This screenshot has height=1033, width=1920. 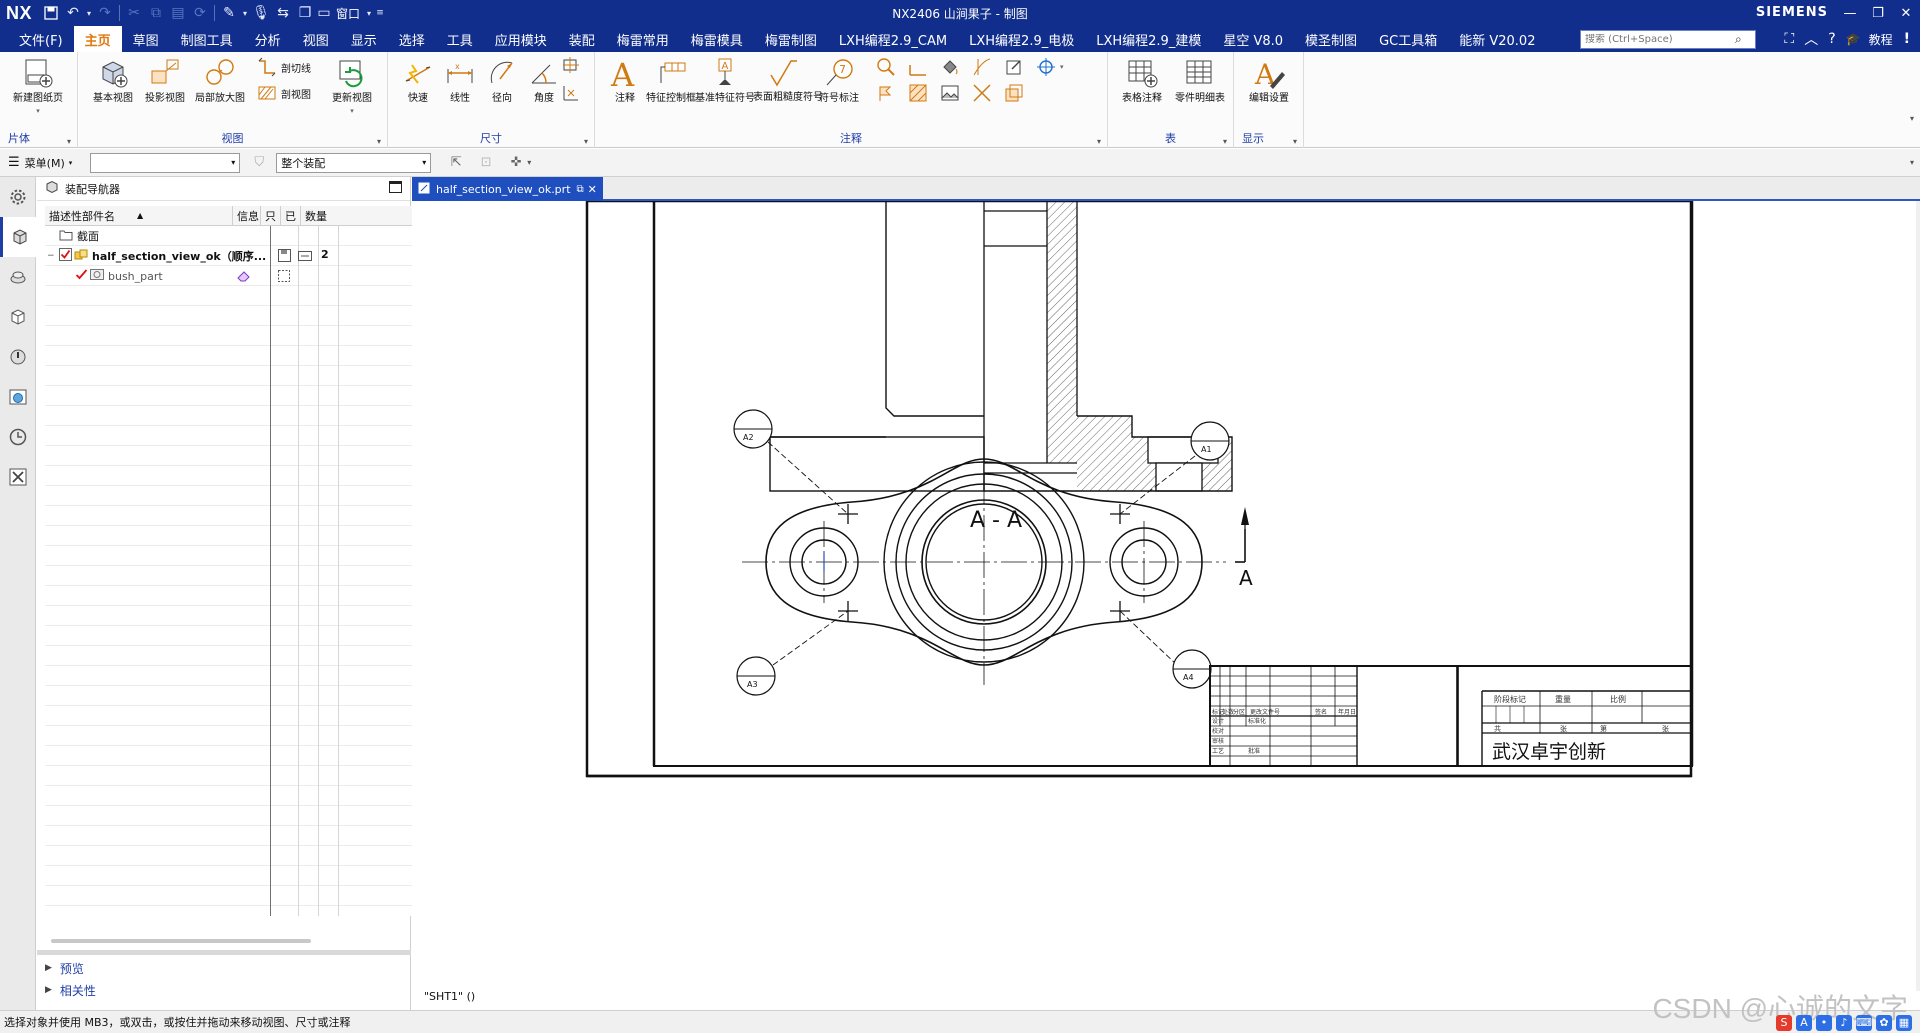 What do you see at coordinates (412, 39) in the screenshot?
I see `menu-tab-7: 选择` at bounding box center [412, 39].